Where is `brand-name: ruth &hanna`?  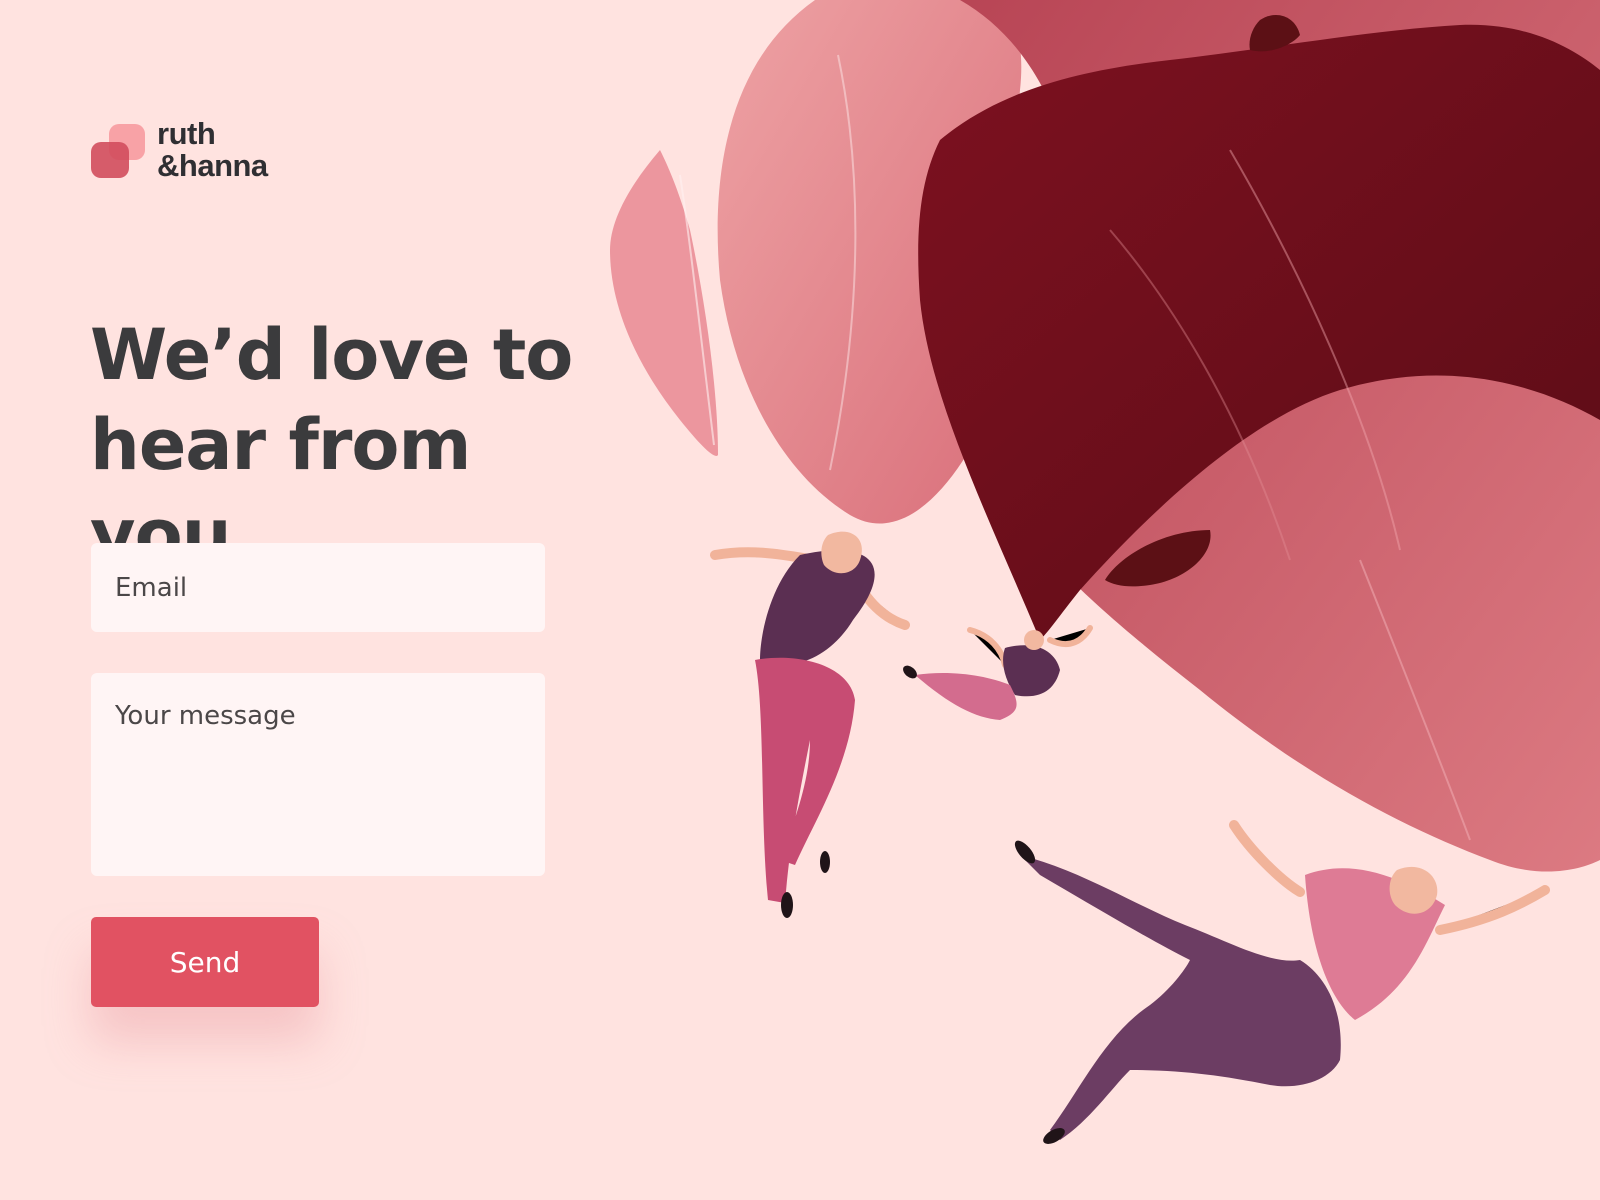
brand-name: ruth &hanna is located at coordinates (212, 150).